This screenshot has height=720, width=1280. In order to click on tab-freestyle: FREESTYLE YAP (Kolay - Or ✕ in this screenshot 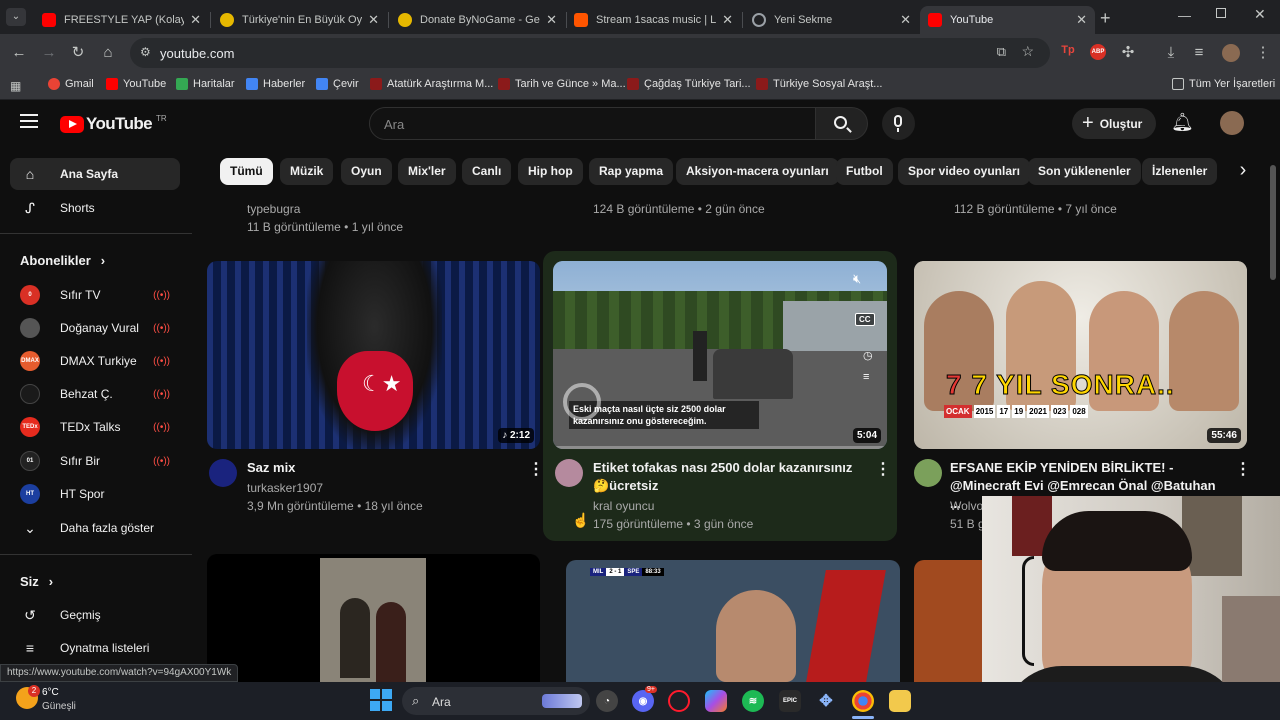, I will do `click(121, 20)`.